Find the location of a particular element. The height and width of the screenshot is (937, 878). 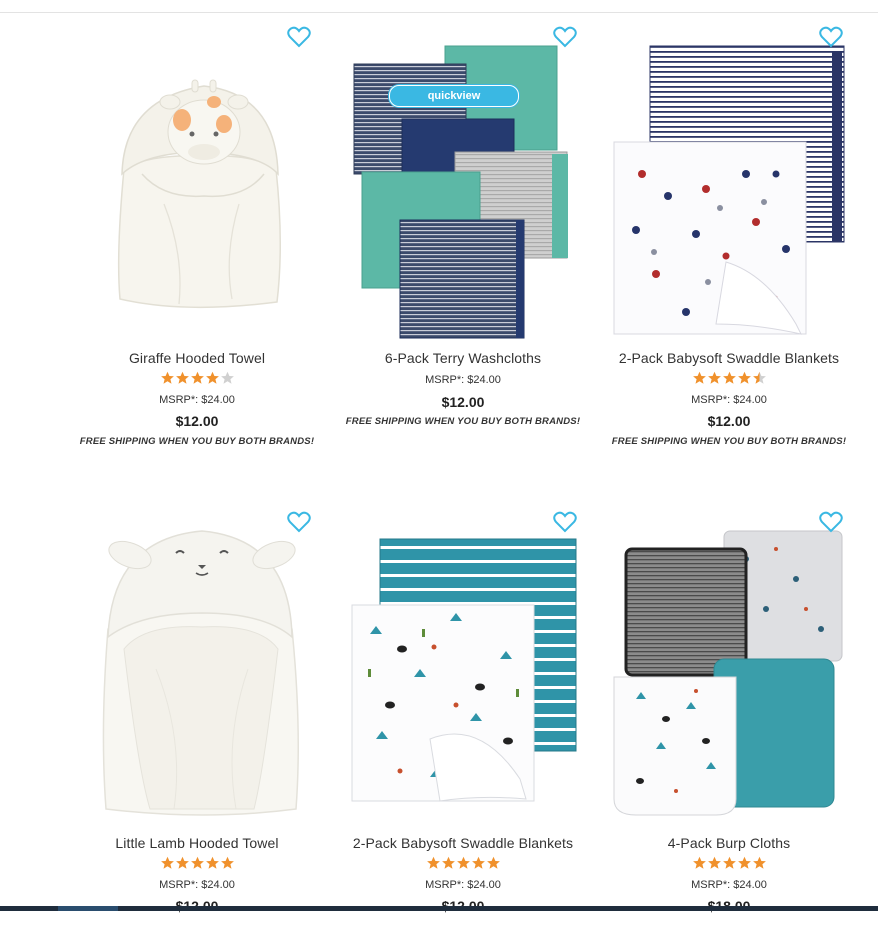

product-card-burp-cloths: 4-Pack Burp Cloths MSRP*: $24.00 $18.00 is located at coordinates (729, 717).